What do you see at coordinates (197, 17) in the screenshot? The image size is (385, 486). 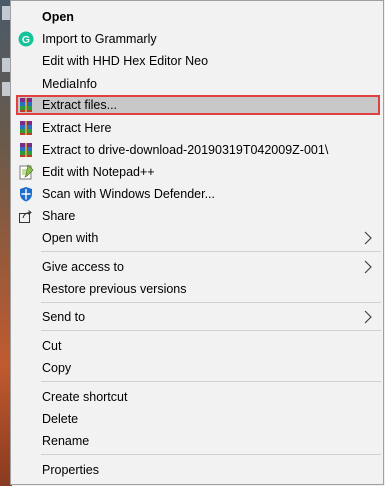 I see `menu-item-open: Open` at bounding box center [197, 17].